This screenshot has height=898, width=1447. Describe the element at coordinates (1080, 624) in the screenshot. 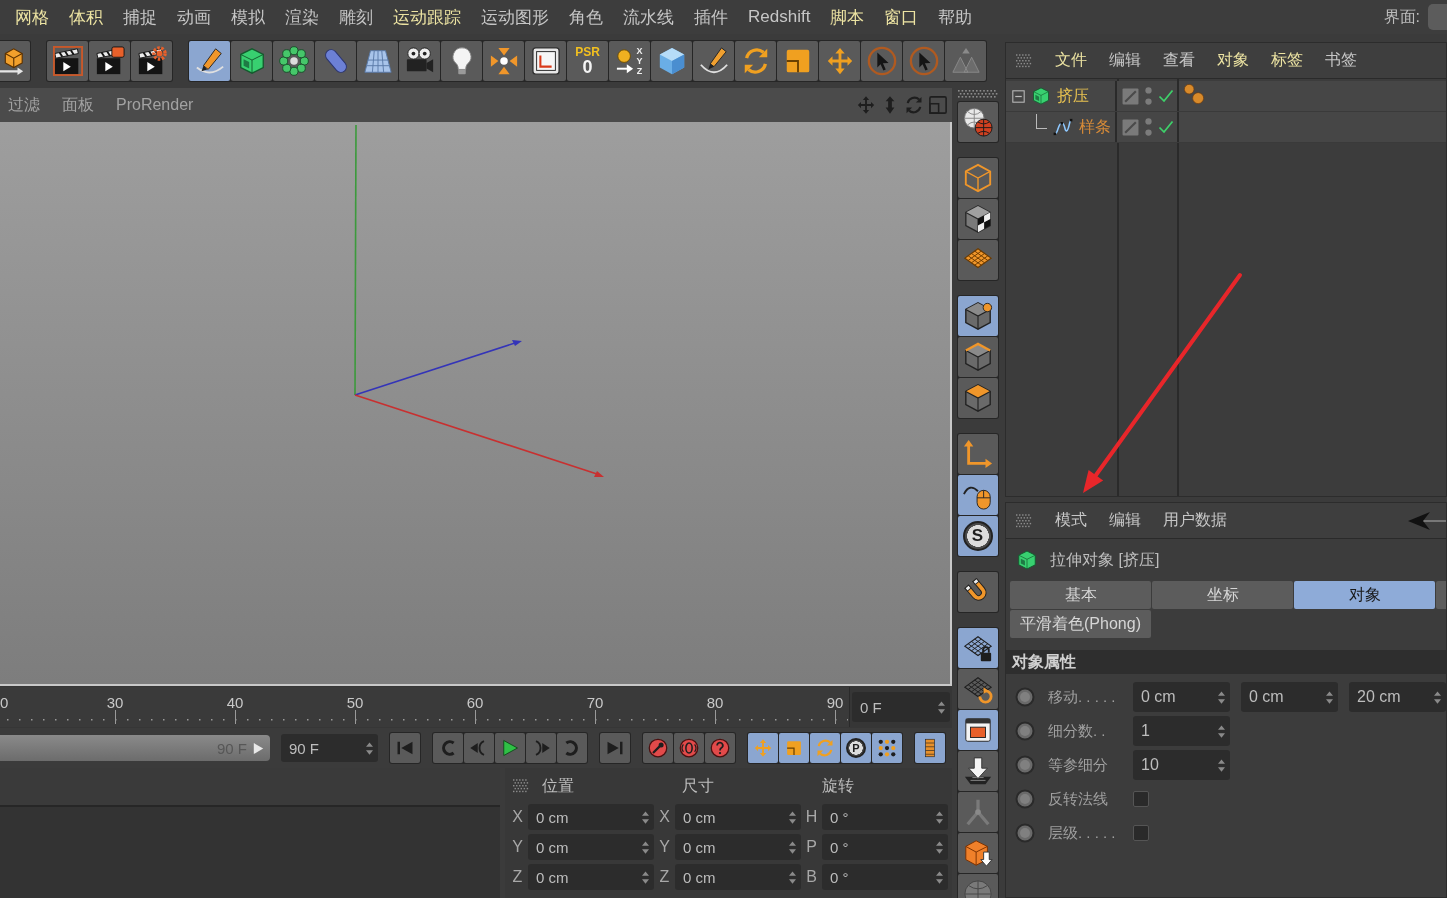

I see `tab: 平滑着色(Phong)` at that location.